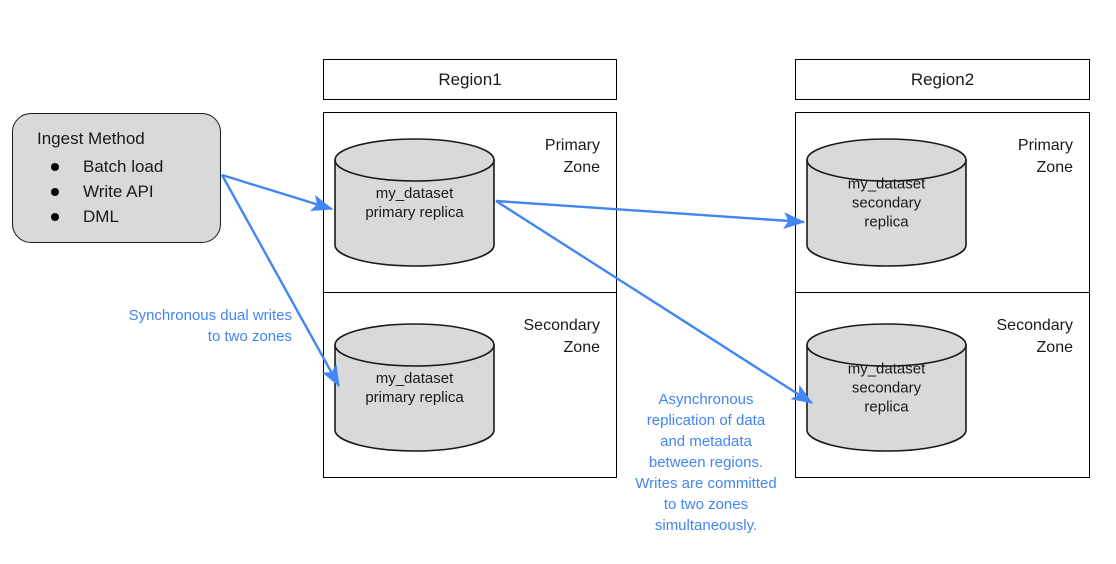 The width and height of the screenshot is (1116, 564). What do you see at coordinates (280, 281) in the screenshot?
I see `arrow-ingest-to-region1-secondary` at bounding box center [280, 281].